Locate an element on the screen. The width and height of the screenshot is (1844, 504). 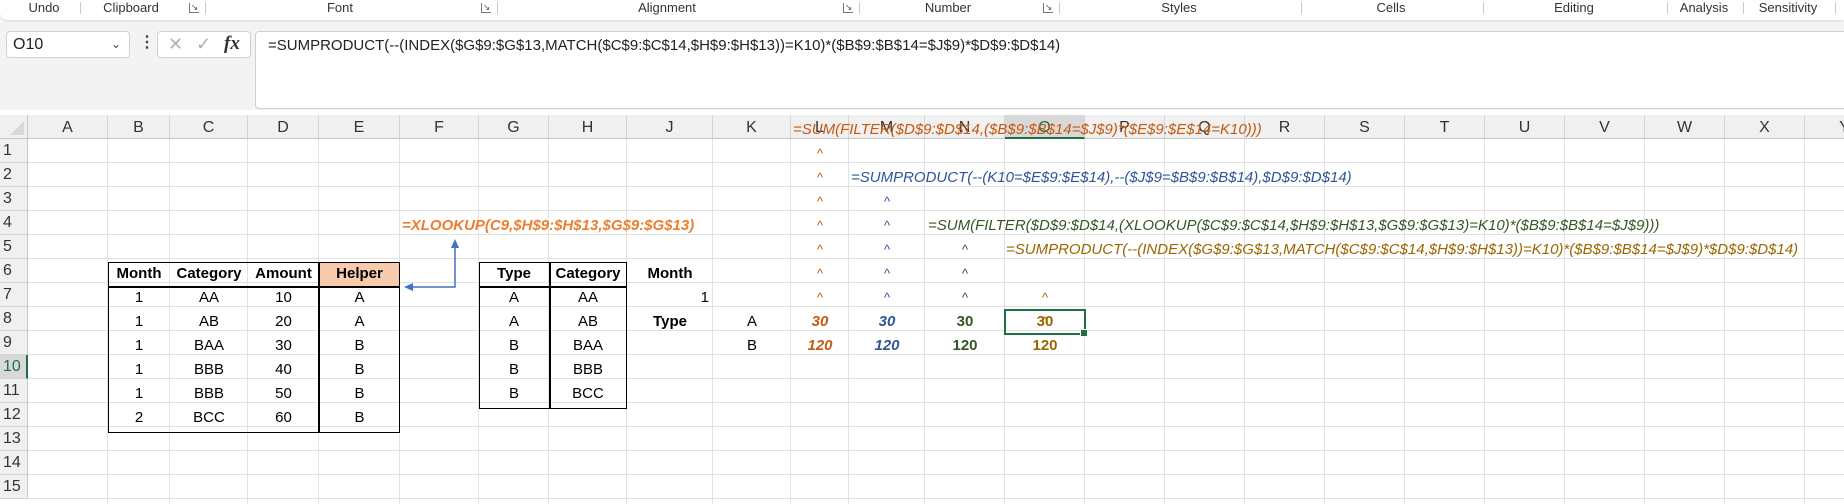
ribbon-group-undo: Undo is located at coordinates (44, 8).